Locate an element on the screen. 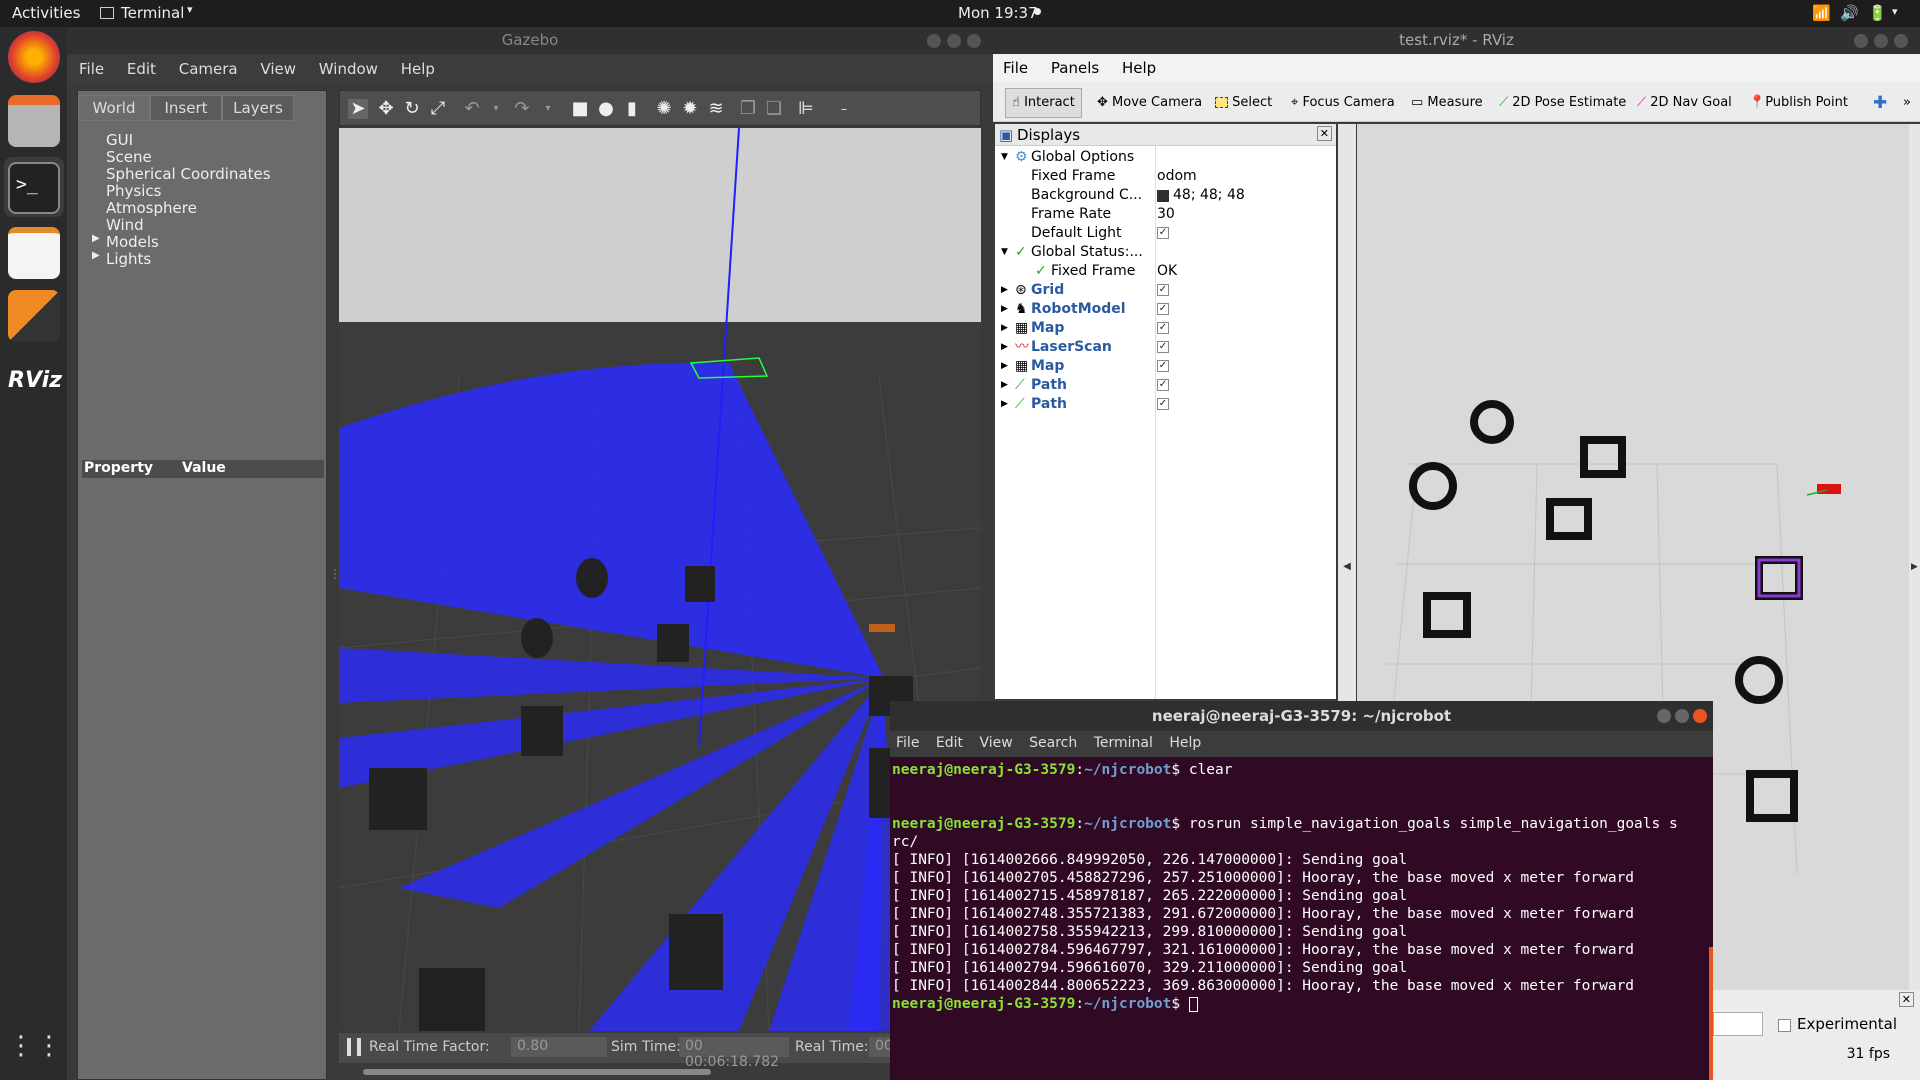 The image size is (1920, 1080). experimental-checkbox is located at coordinates (1784, 1025).